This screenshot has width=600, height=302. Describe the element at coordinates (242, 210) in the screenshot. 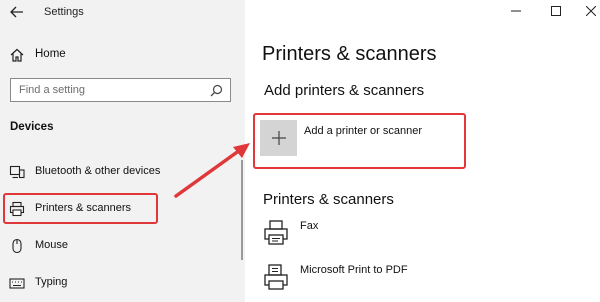

I see `sidebar-scrollbar` at that location.